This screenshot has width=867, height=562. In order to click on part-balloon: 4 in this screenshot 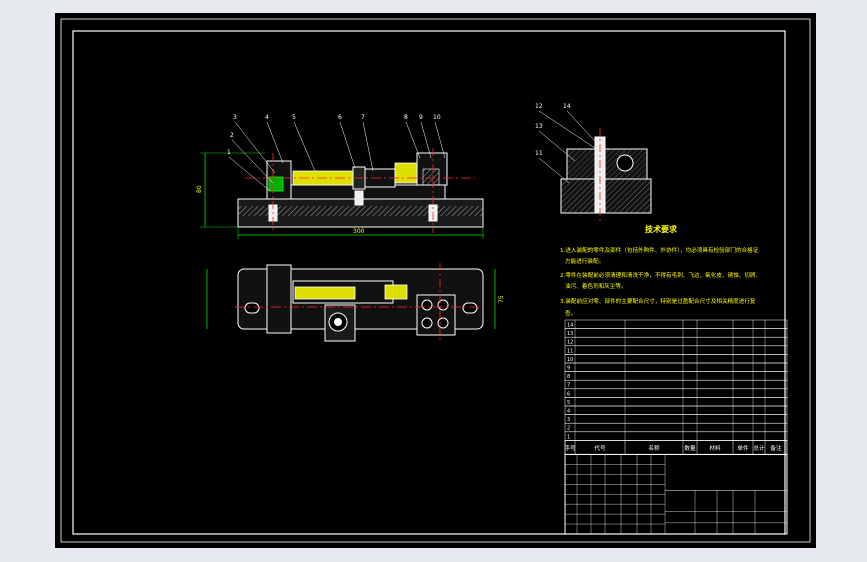, I will do `click(267, 117)`.